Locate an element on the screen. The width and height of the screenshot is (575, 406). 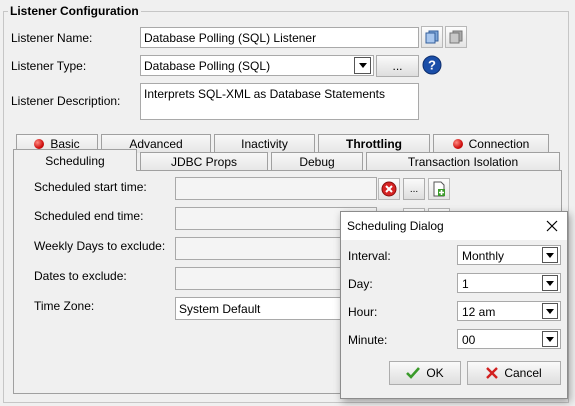
group-title: Listener Configuration is located at coordinates (74, 11).